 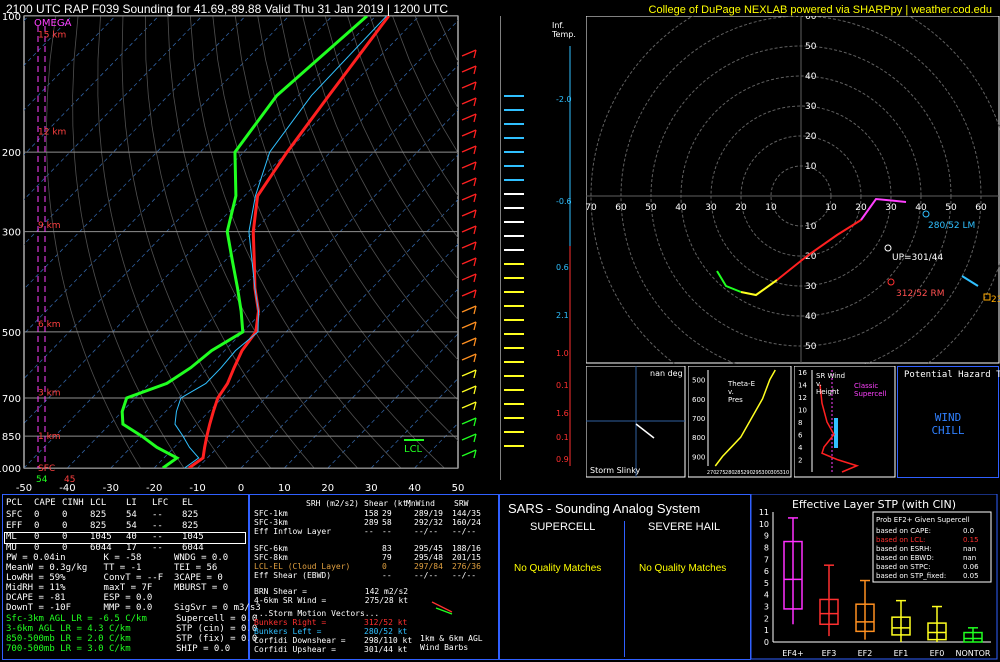 I want to click on parcel-cell: 54, so click(x=131, y=526).